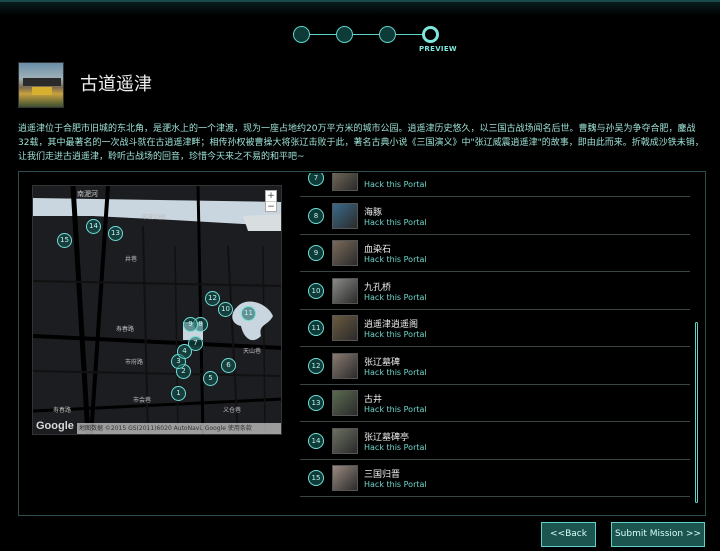 The width and height of the screenshot is (720, 551). I want to click on street-label-tianshan: 天山巷, so click(252, 351).